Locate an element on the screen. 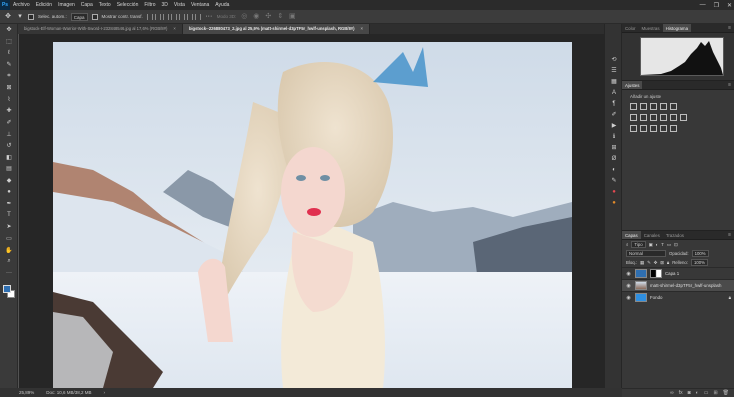 This screenshot has height=397, width=734. layer-filter-dropdown: Tipo is located at coordinates (638, 244).